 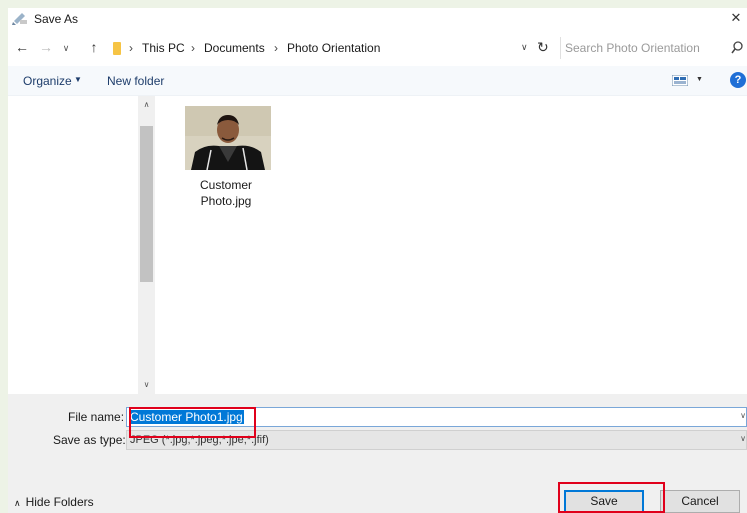 What do you see at coordinates (736, 19) in the screenshot?
I see `close-icon: ✕` at bounding box center [736, 19].